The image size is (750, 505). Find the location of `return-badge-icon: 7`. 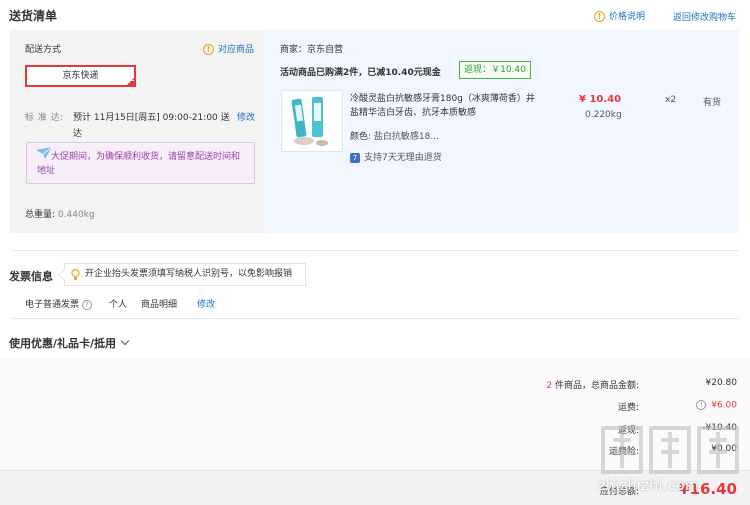

return-badge-icon: 7 is located at coordinates (355, 157).